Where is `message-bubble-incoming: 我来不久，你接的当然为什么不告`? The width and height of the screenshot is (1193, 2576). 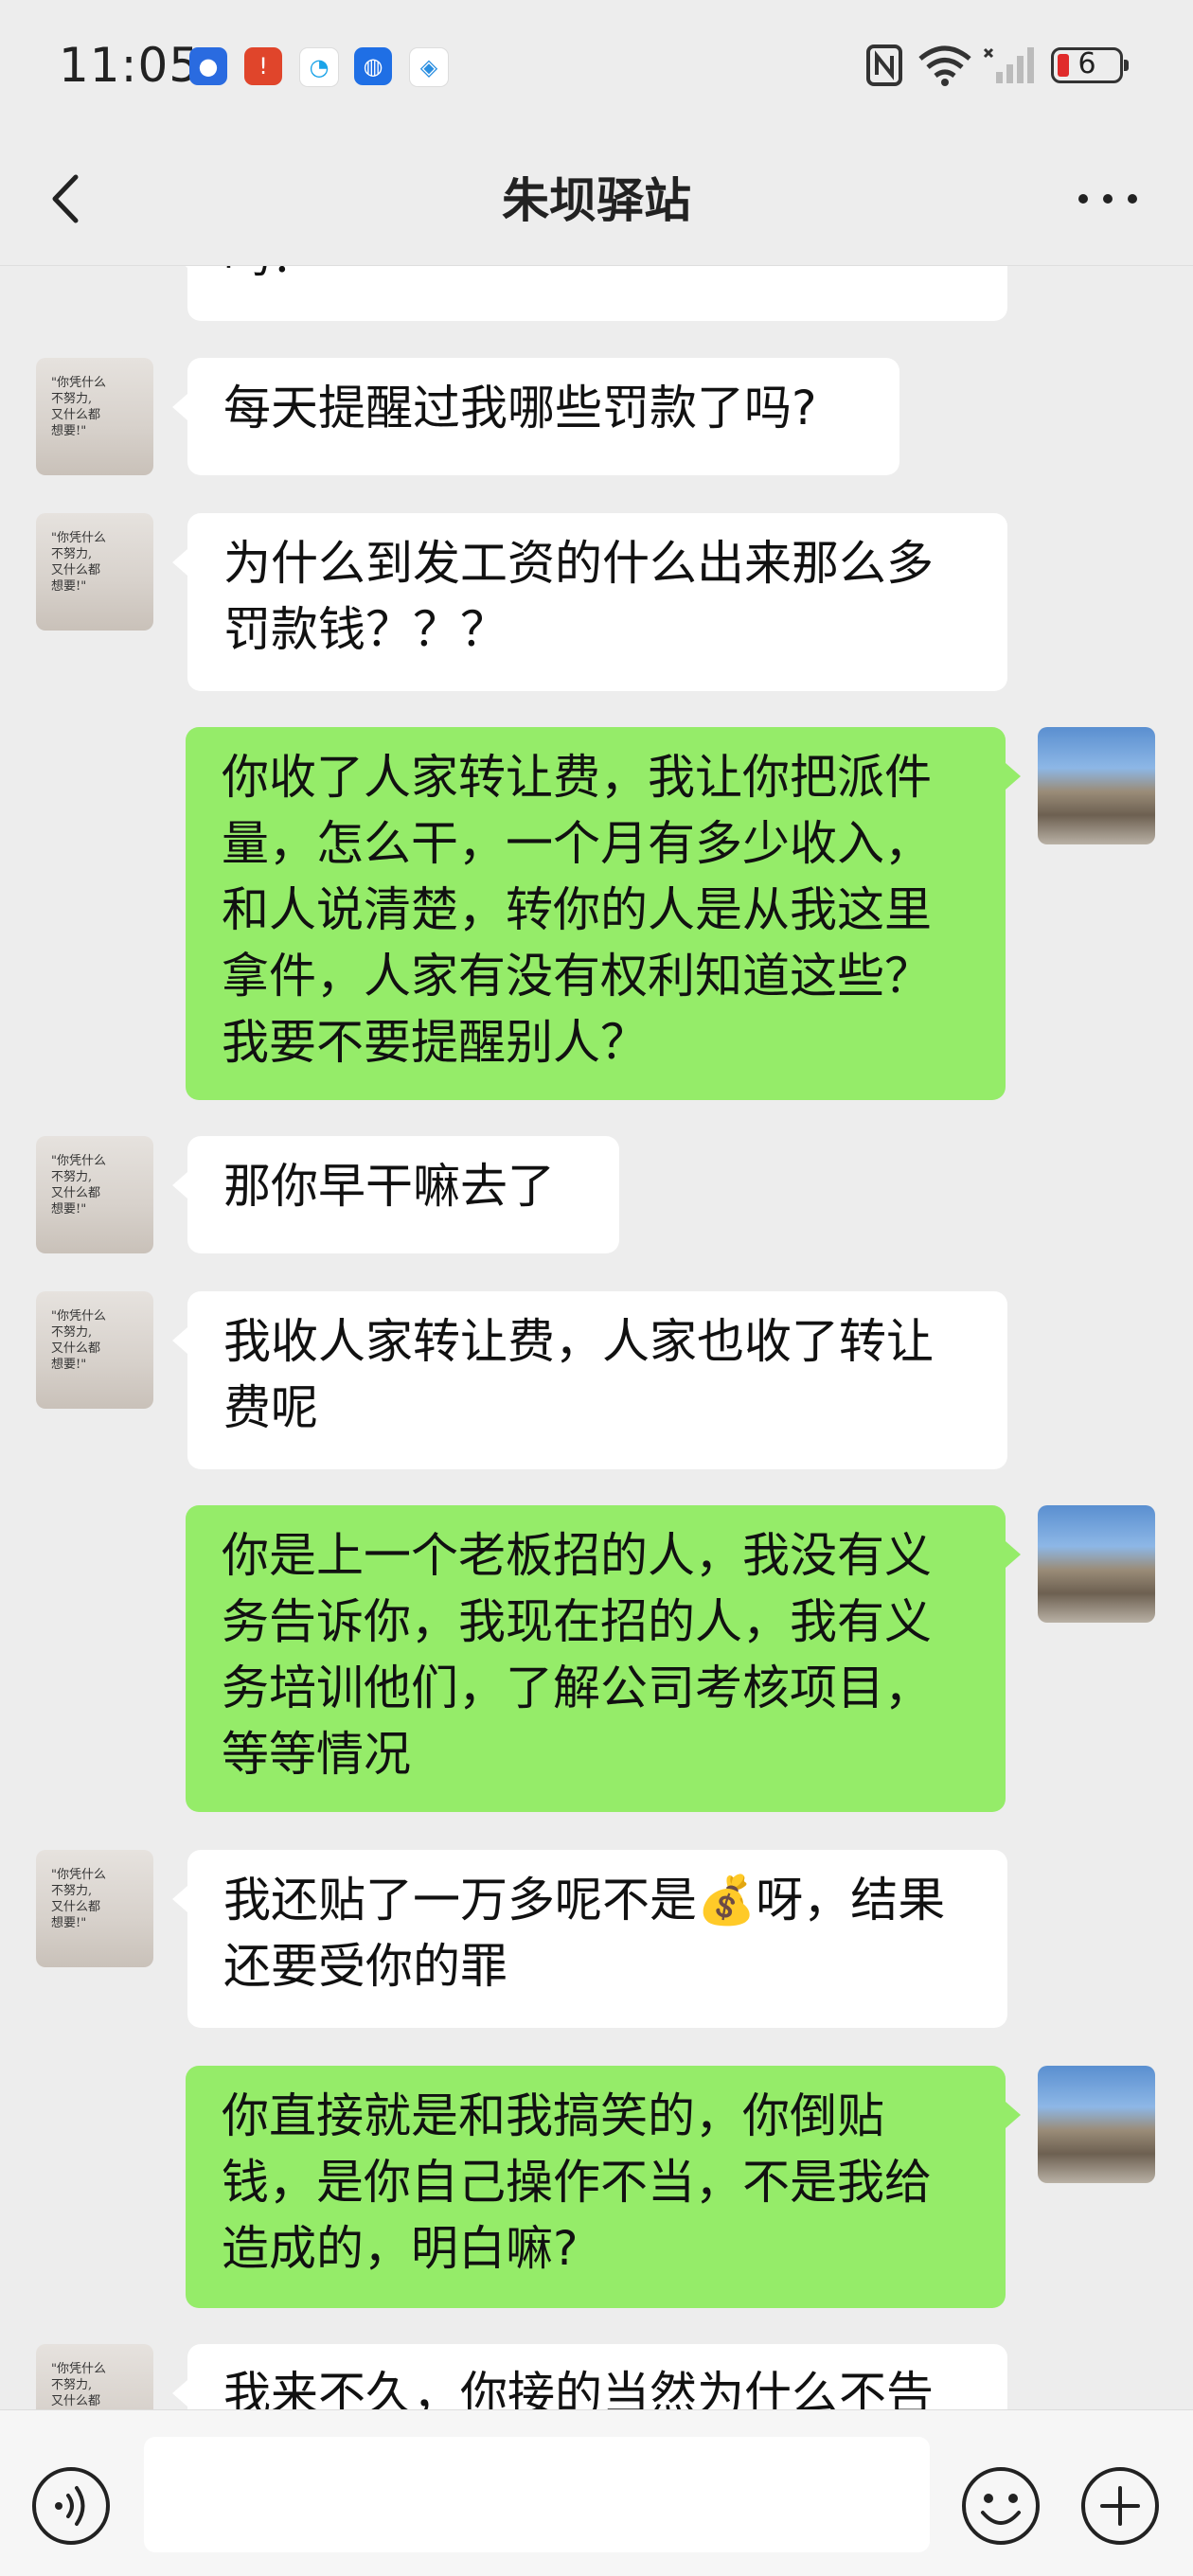 message-bubble-incoming: 我来不久，你接的当然为什么不告 is located at coordinates (589, 2377).